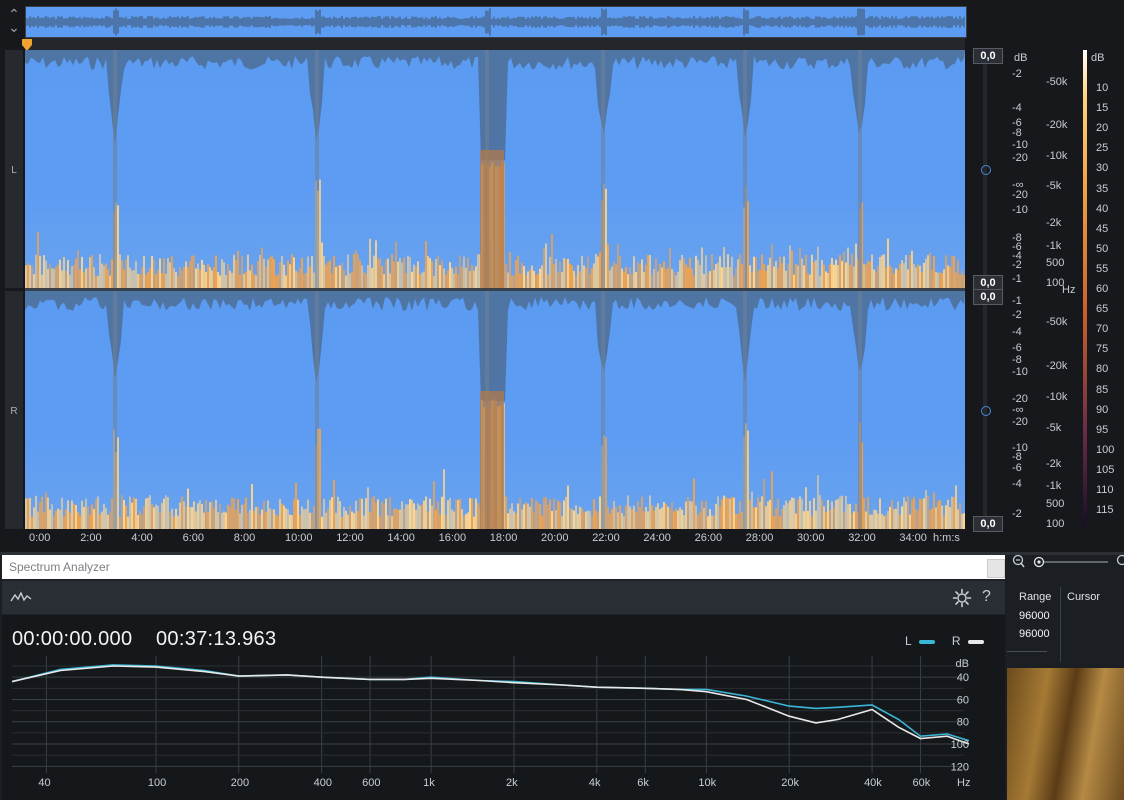  What do you see at coordinates (1055, 524) in the screenshot?
I see `hz-tick: 100` at bounding box center [1055, 524].